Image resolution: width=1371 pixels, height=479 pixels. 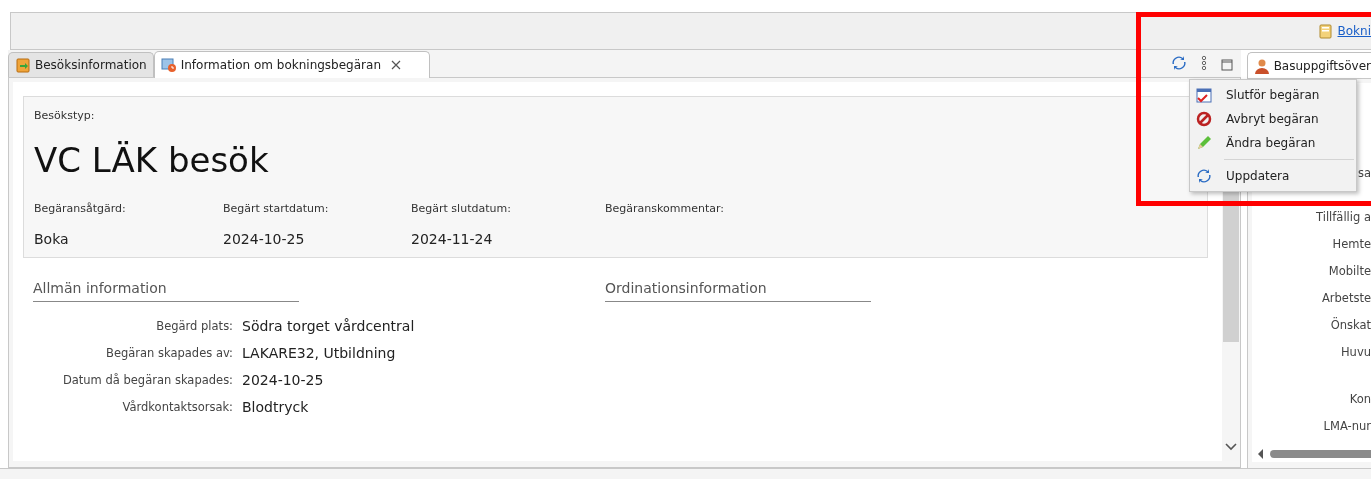 I want to click on calendar-check-icon, so click(x=1204, y=95).